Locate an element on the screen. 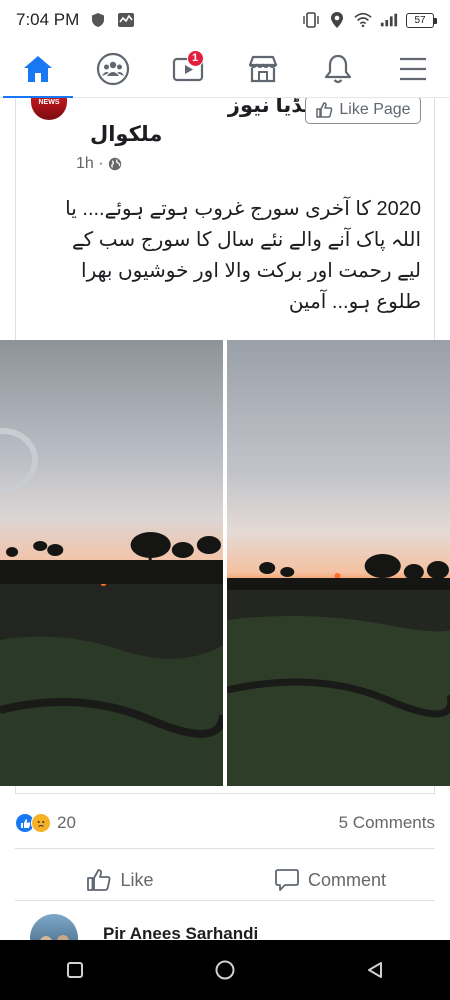 The image size is (450, 1000). comment-icon is located at coordinates (287, 880).